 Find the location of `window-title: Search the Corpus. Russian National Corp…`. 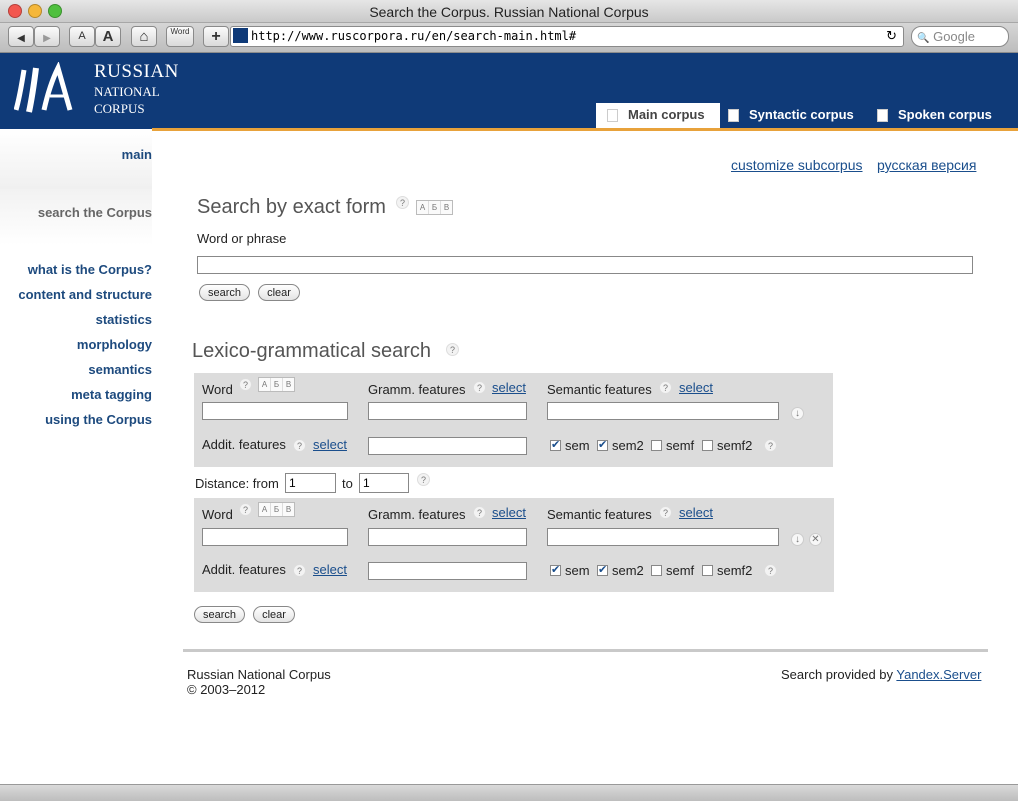

window-title: Search the Corpus. Russian National Corp… is located at coordinates (509, 12).